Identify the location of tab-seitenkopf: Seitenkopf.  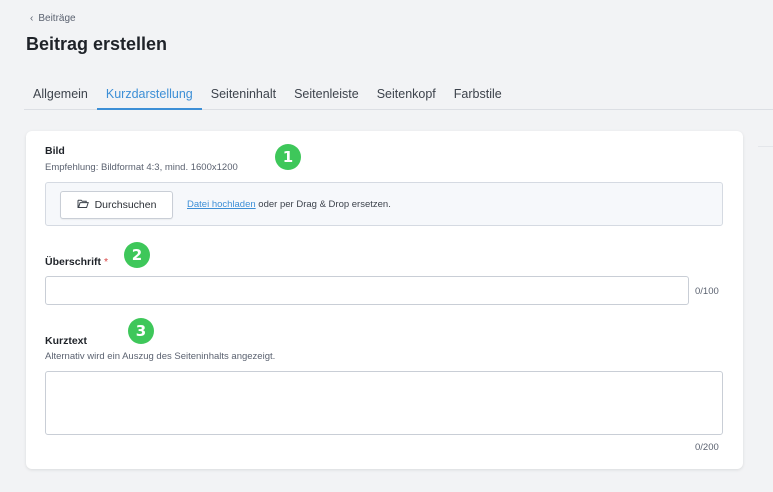
(406, 96).